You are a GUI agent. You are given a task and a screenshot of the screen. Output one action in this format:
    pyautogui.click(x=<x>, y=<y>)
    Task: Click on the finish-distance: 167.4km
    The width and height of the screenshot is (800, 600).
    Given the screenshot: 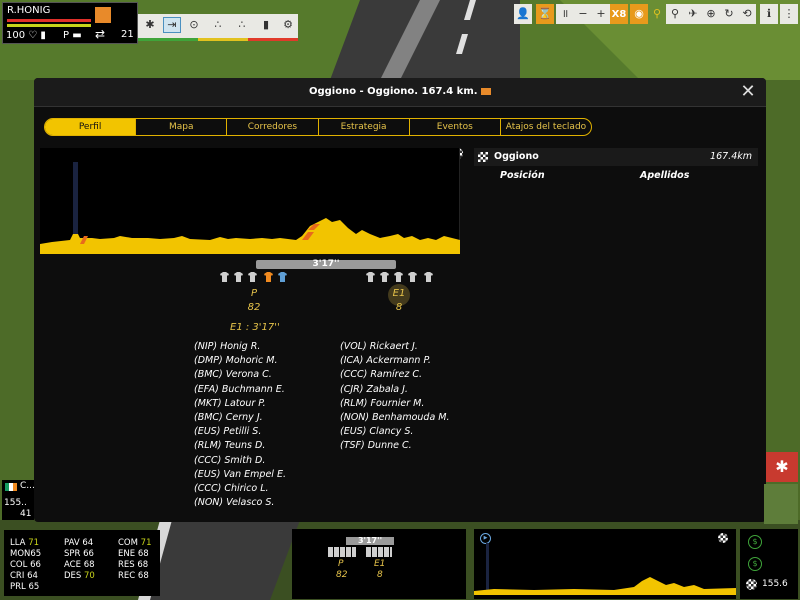 What is the action you would take?
    pyautogui.click(x=731, y=156)
    